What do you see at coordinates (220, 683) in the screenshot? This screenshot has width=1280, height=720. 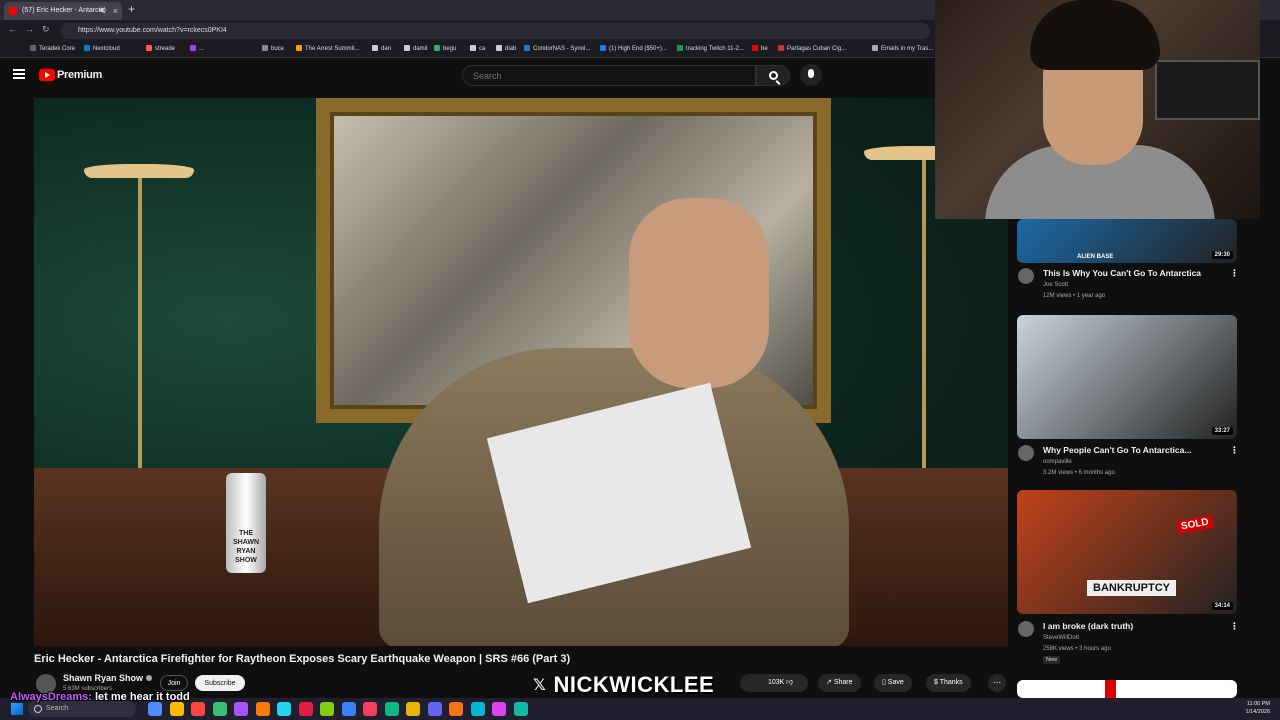 I see `subscribe-button: Subscribe` at bounding box center [220, 683].